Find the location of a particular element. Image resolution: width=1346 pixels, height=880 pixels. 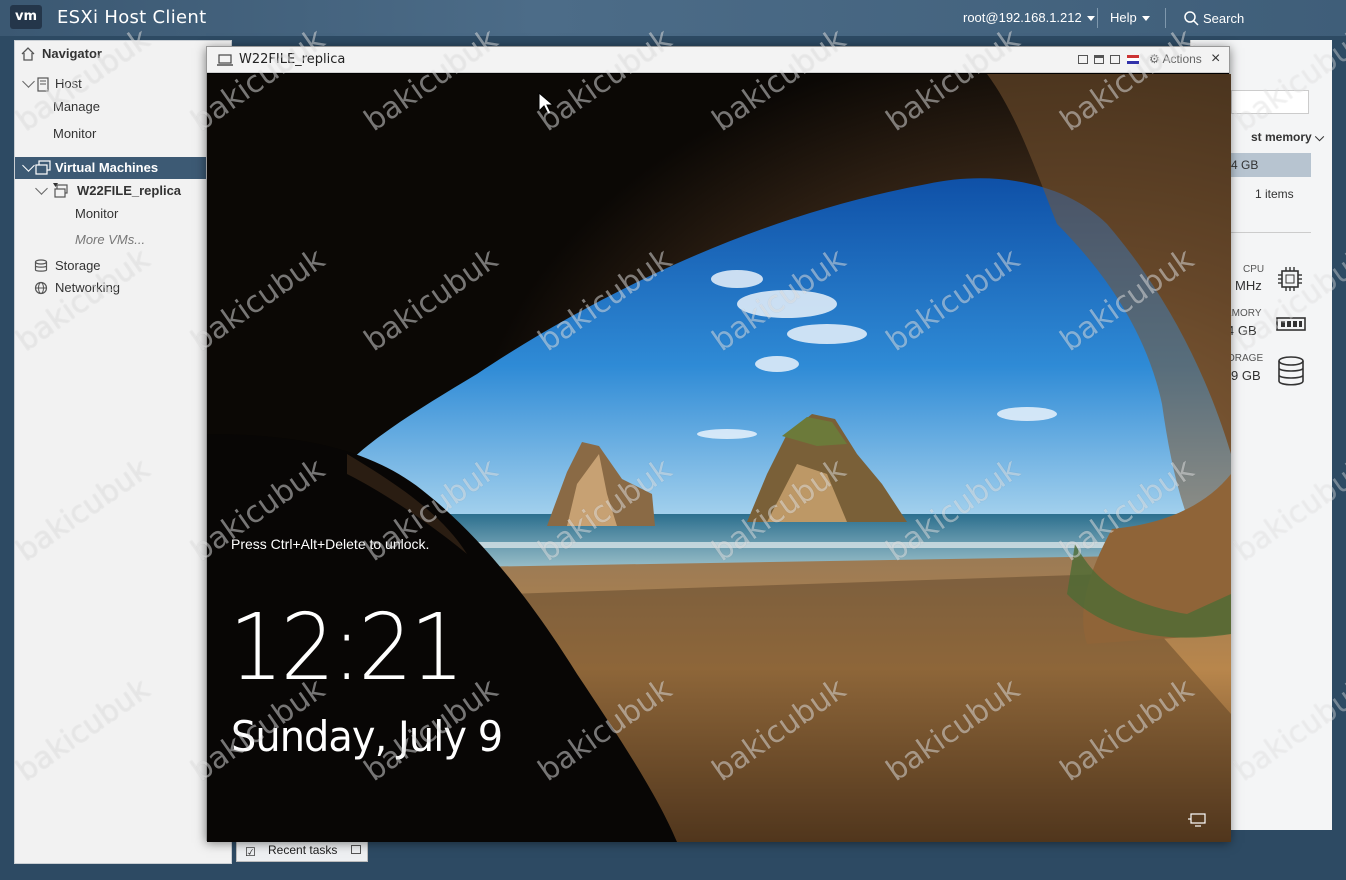

navigator-label: Navigator is located at coordinates (72, 53).